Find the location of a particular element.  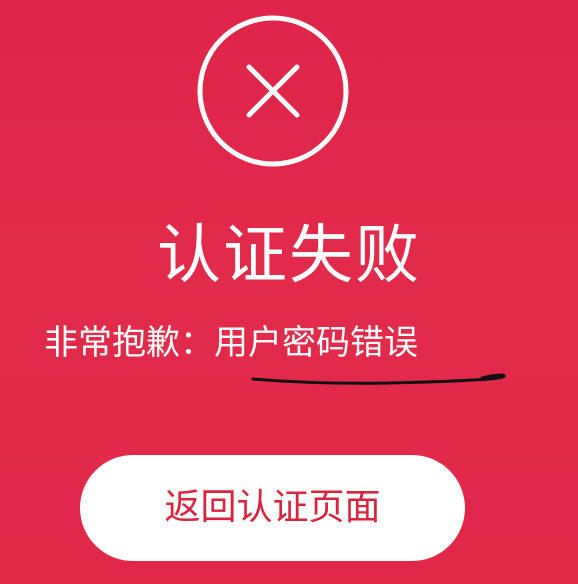

error-message-prefix: 非常抱歉： is located at coordinates (129, 343).